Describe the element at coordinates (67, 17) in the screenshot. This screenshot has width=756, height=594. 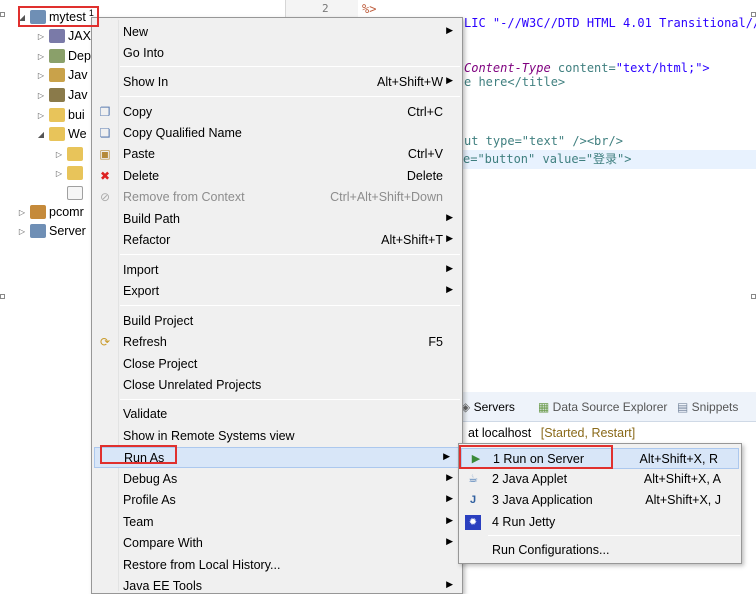
I see `tree-item-label: mytest` at that location.